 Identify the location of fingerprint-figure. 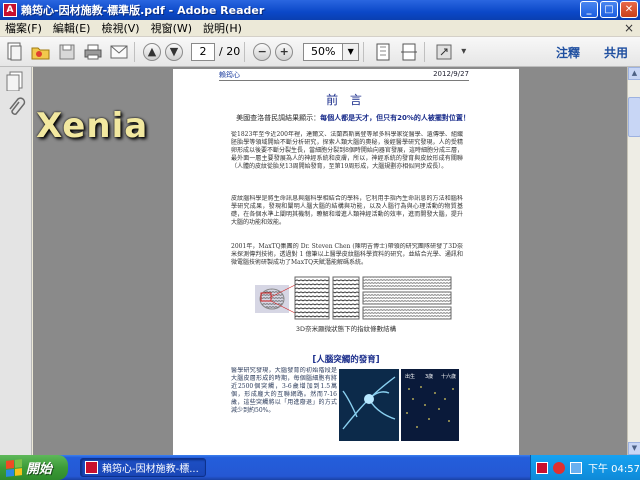
(353, 298).